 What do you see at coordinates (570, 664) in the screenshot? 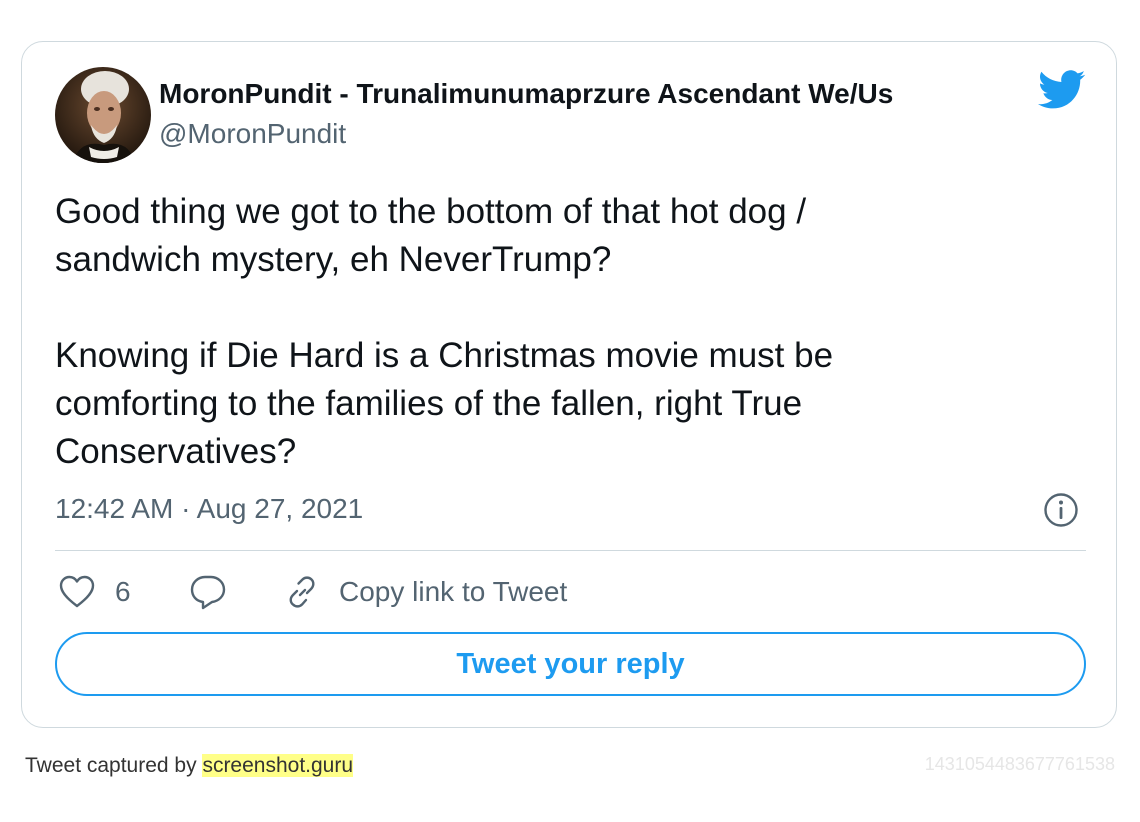
I see `tweet-reply-button: Tweet your reply` at bounding box center [570, 664].